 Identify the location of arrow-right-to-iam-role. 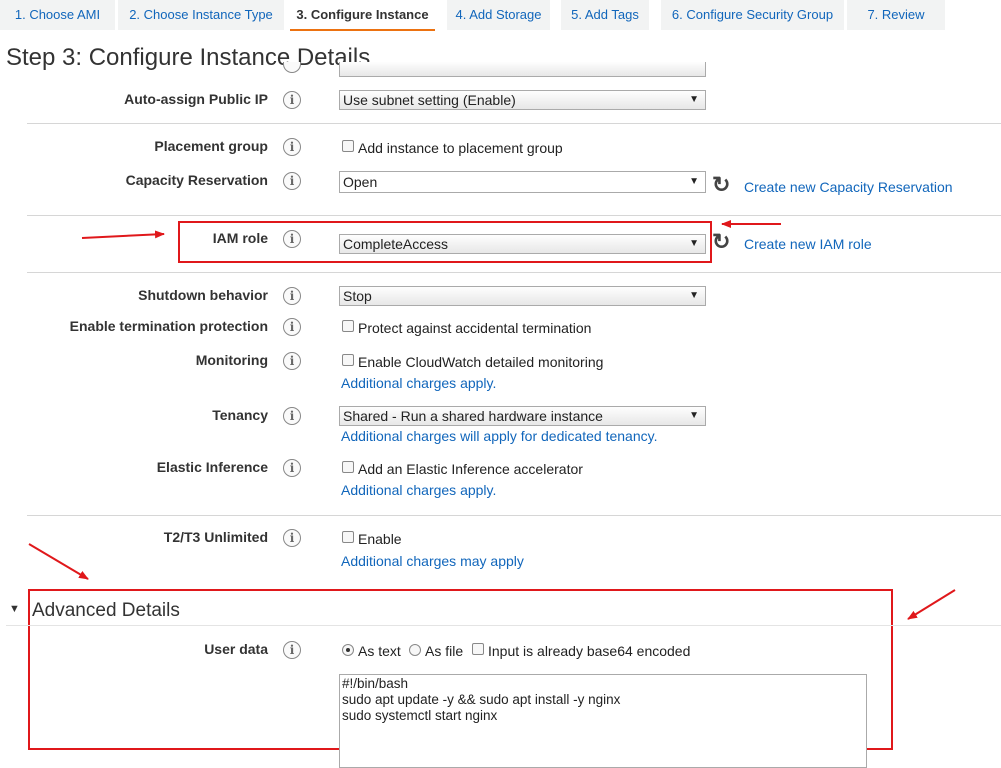
(123, 234).